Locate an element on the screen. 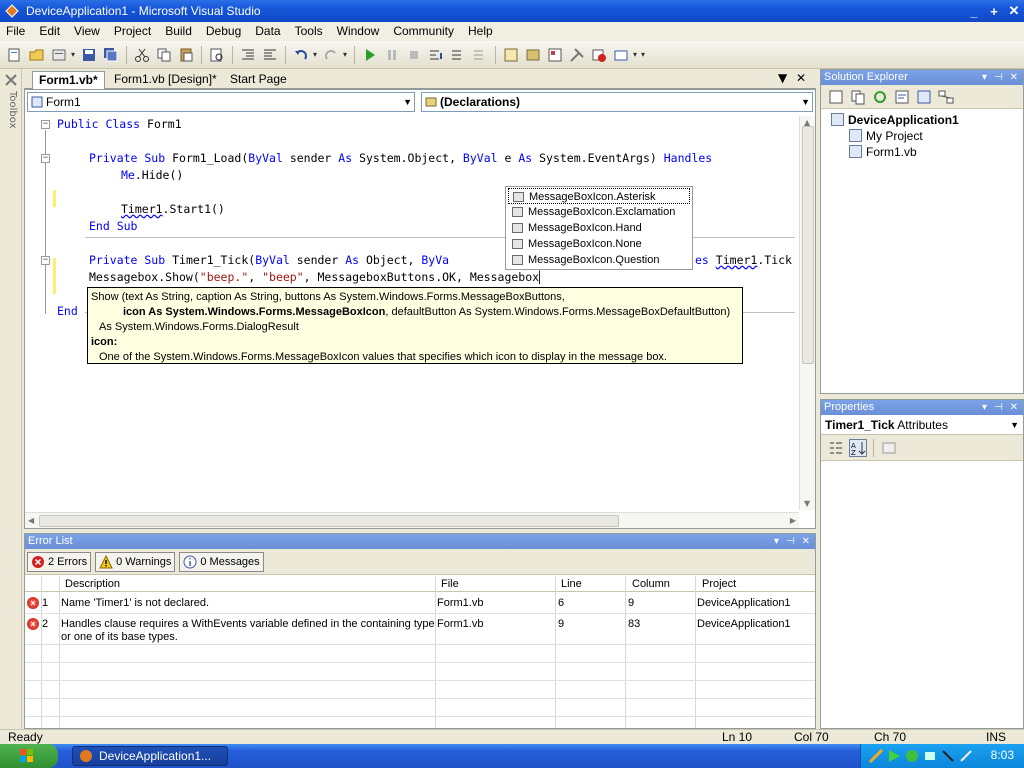  pause-icon is located at coordinates (392, 55).